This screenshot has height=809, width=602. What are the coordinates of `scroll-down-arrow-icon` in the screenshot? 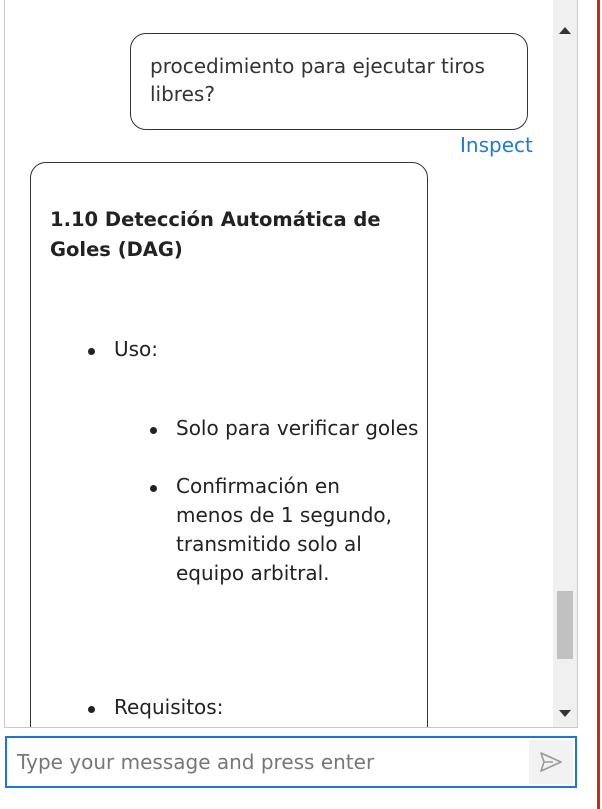 It's located at (565, 713).